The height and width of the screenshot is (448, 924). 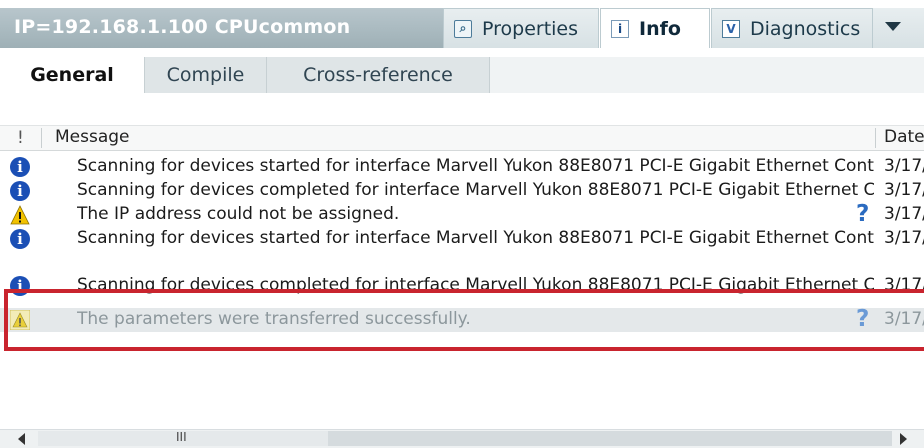 What do you see at coordinates (20, 215) in the screenshot?
I see `warning-icon` at bounding box center [20, 215].